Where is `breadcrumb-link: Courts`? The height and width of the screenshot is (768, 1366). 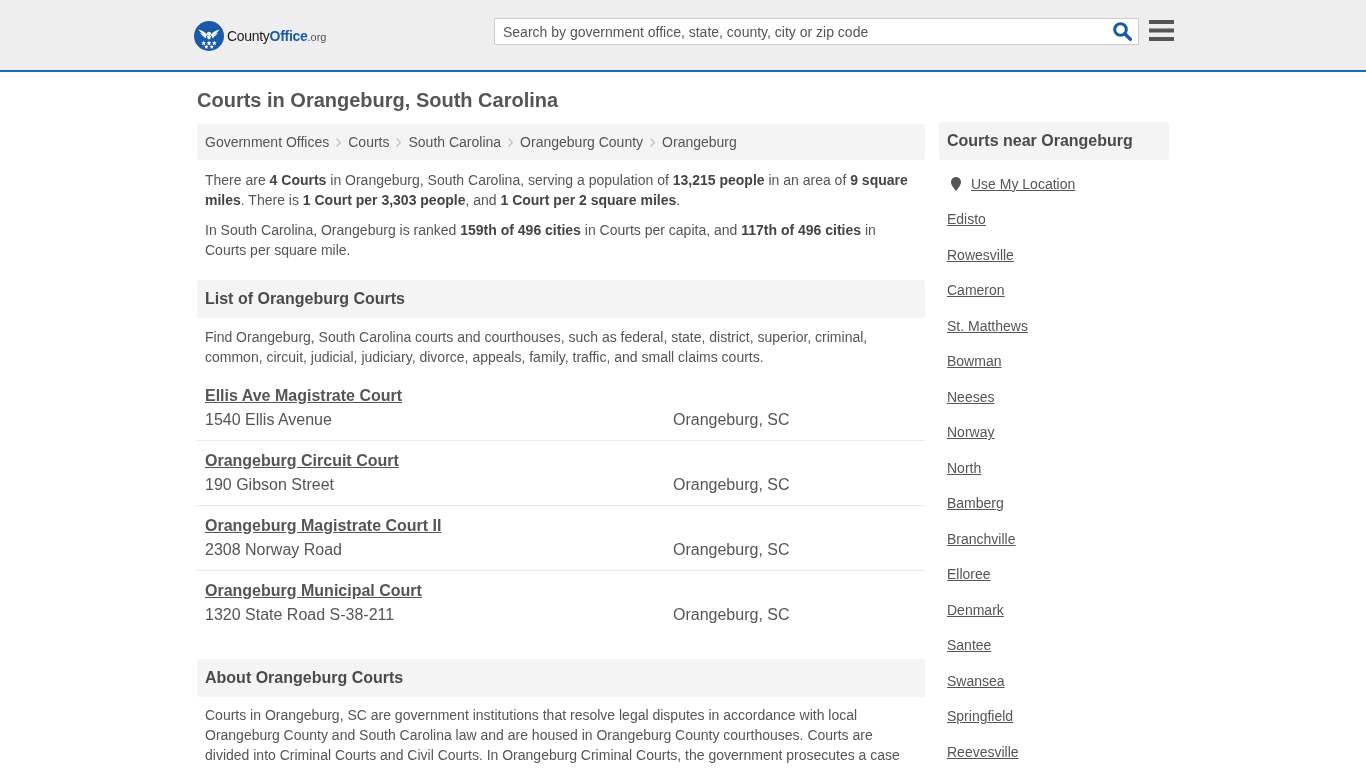 breadcrumb-link: Courts is located at coordinates (369, 142).